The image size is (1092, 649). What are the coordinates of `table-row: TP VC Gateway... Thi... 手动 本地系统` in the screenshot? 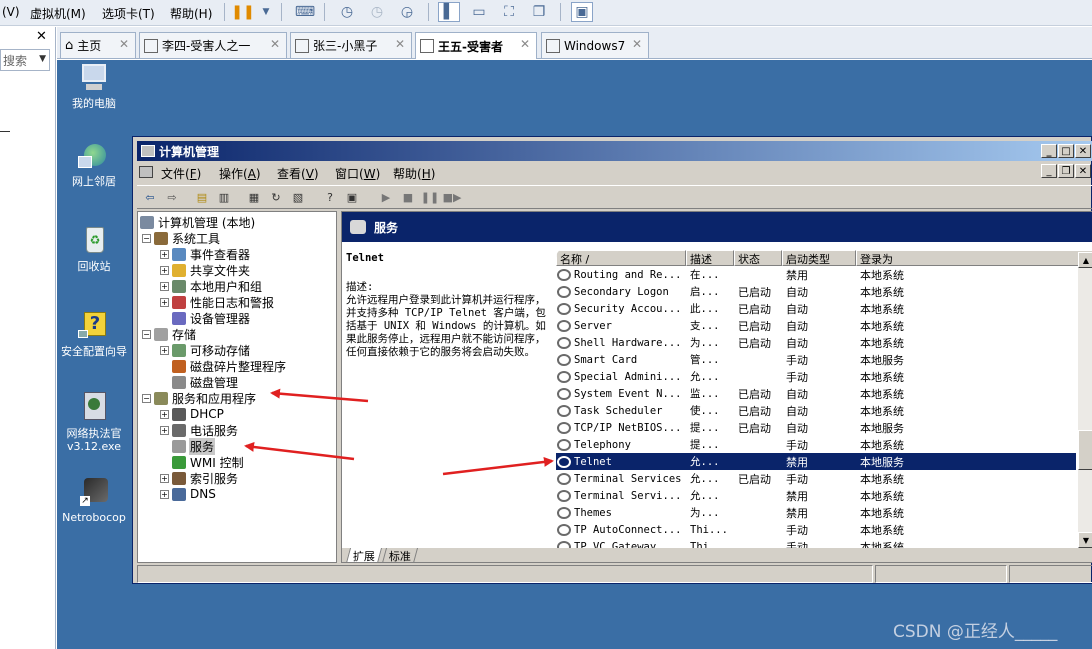 It's located at (816, 543).